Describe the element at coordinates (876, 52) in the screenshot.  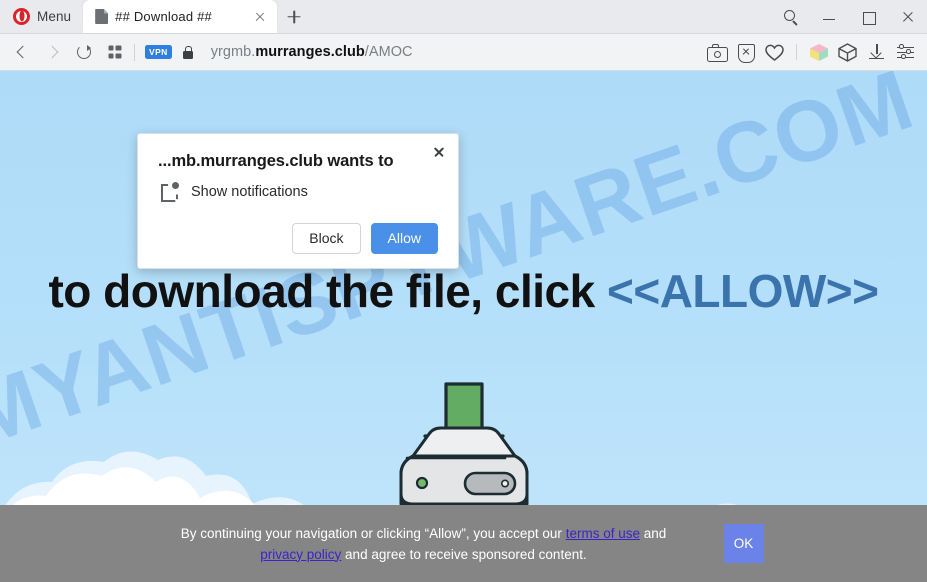
I see `downloads-icon` at that location.